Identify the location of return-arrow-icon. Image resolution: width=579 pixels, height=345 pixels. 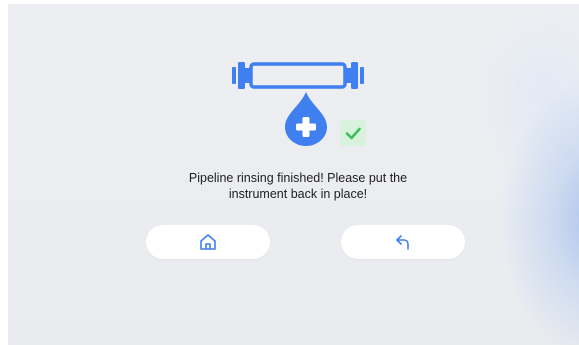
(402, 242).